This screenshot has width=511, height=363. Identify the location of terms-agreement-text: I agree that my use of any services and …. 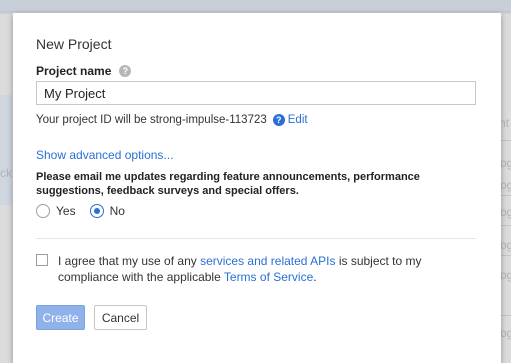
(258, 269).